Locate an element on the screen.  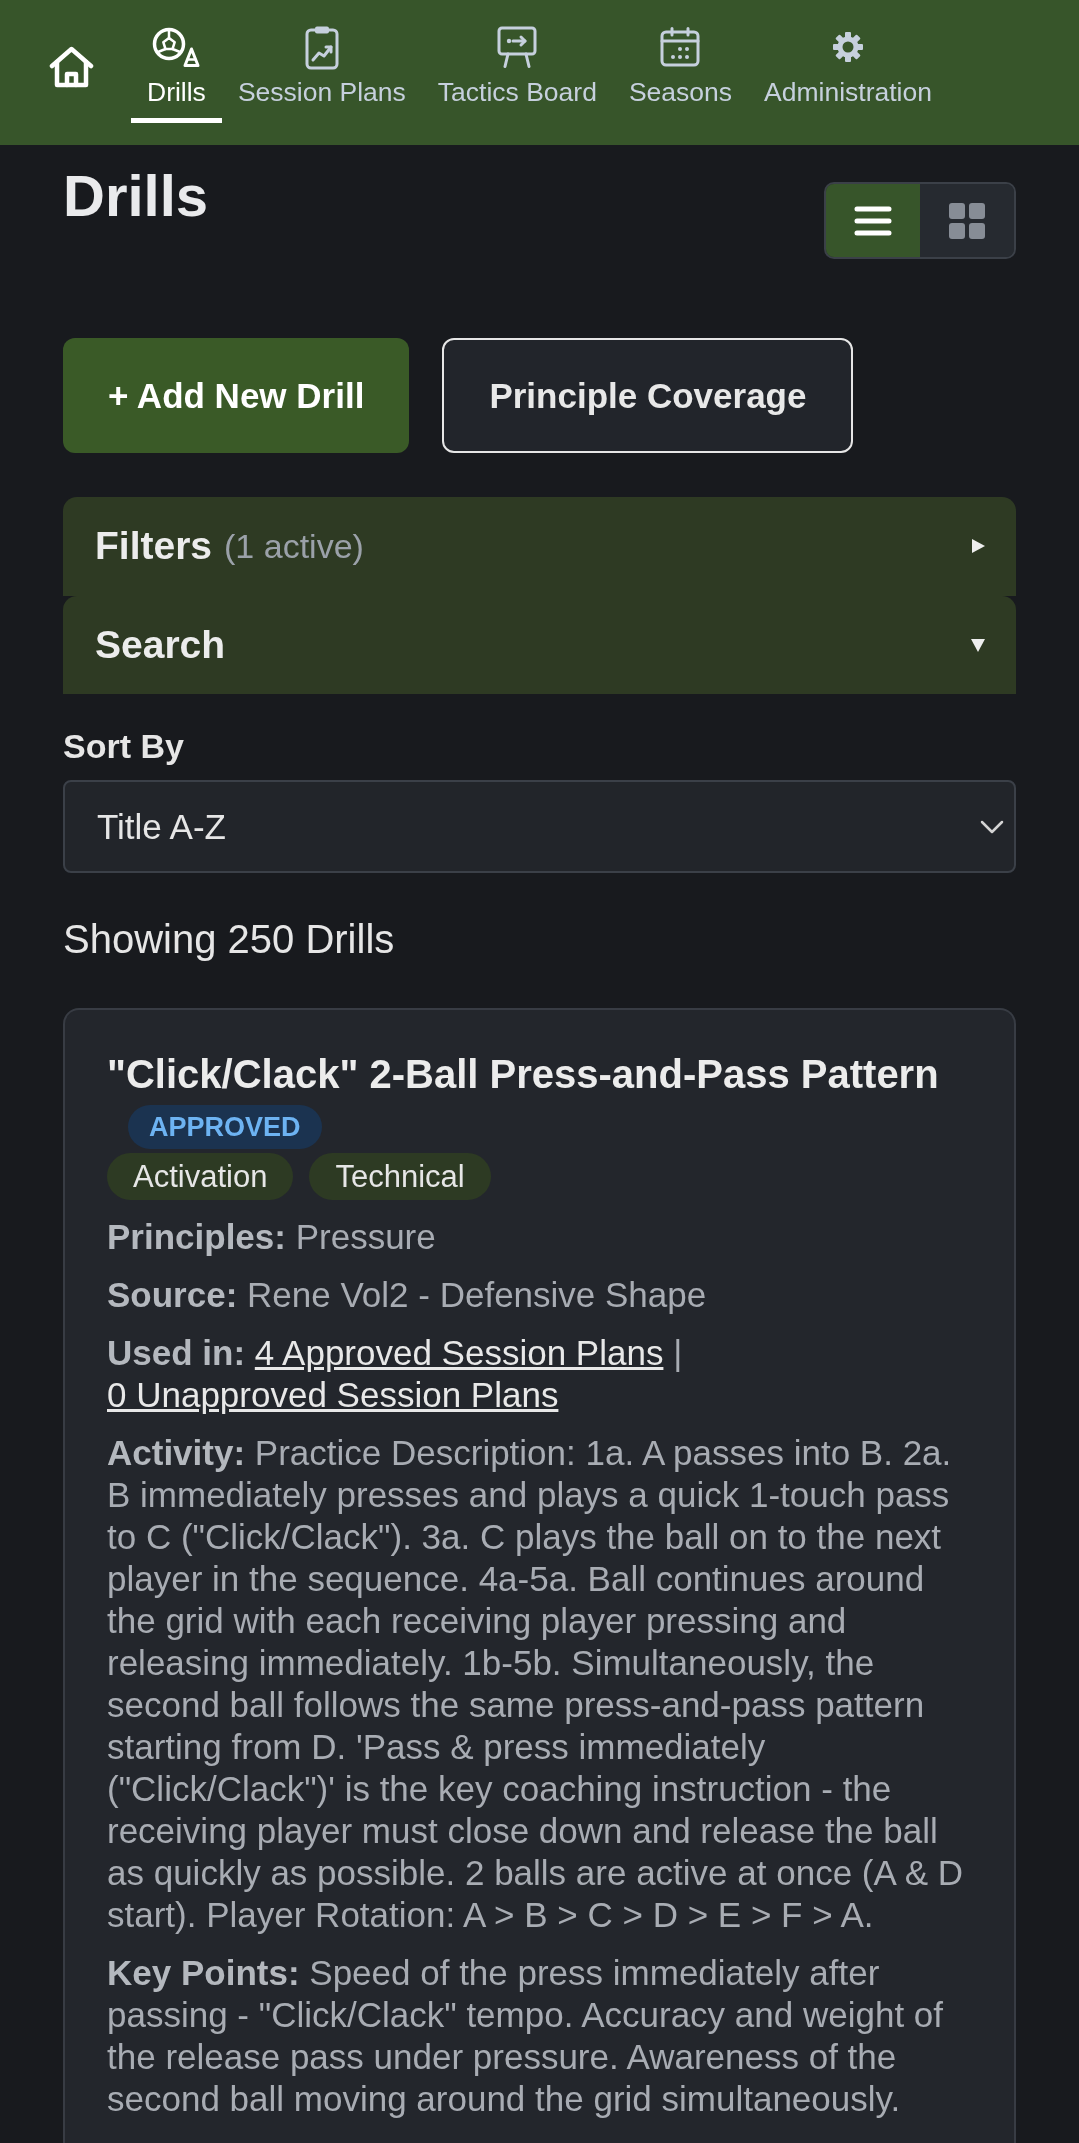
nav-tab: Session Plans is located at coordinates (321, 72).